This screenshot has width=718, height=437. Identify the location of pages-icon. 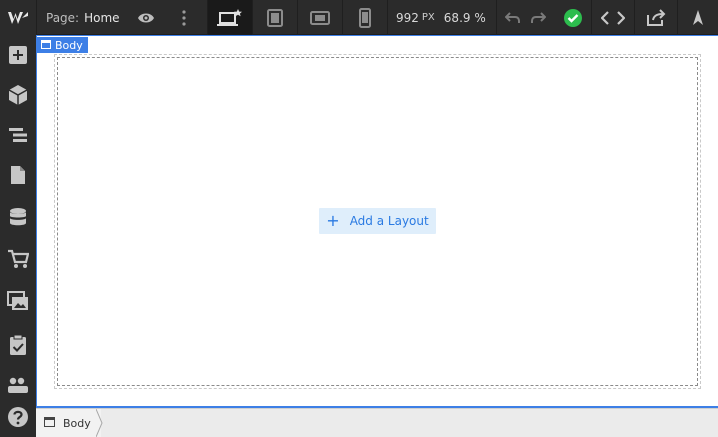
(18, 175).